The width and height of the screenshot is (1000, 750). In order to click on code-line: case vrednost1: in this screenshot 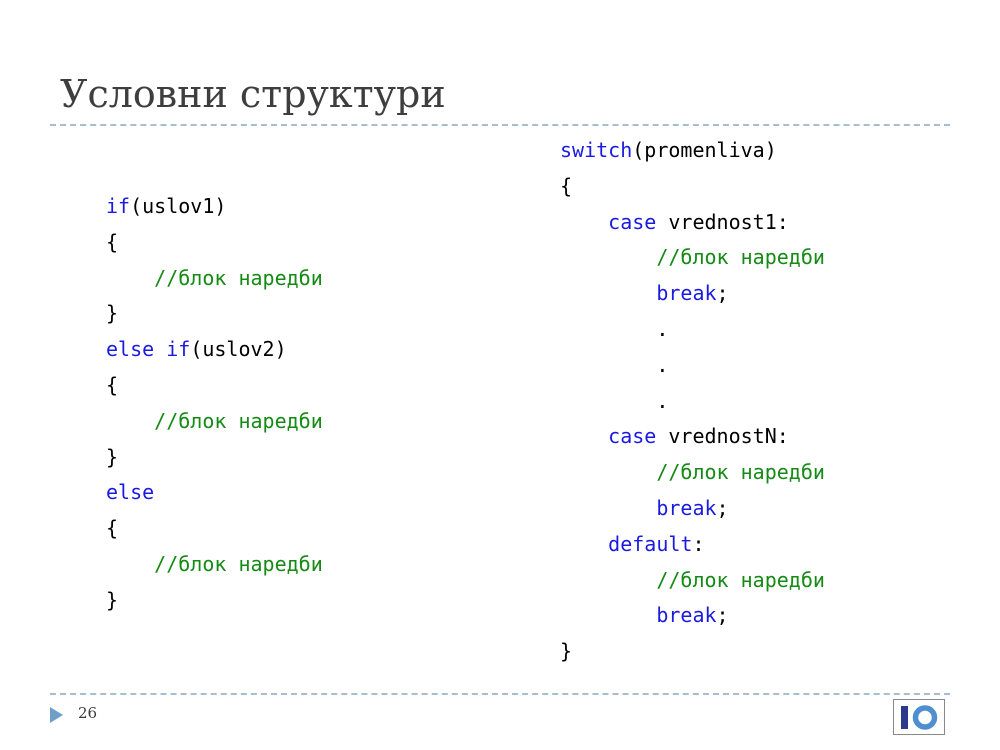, I will do `click(692, 223)`.